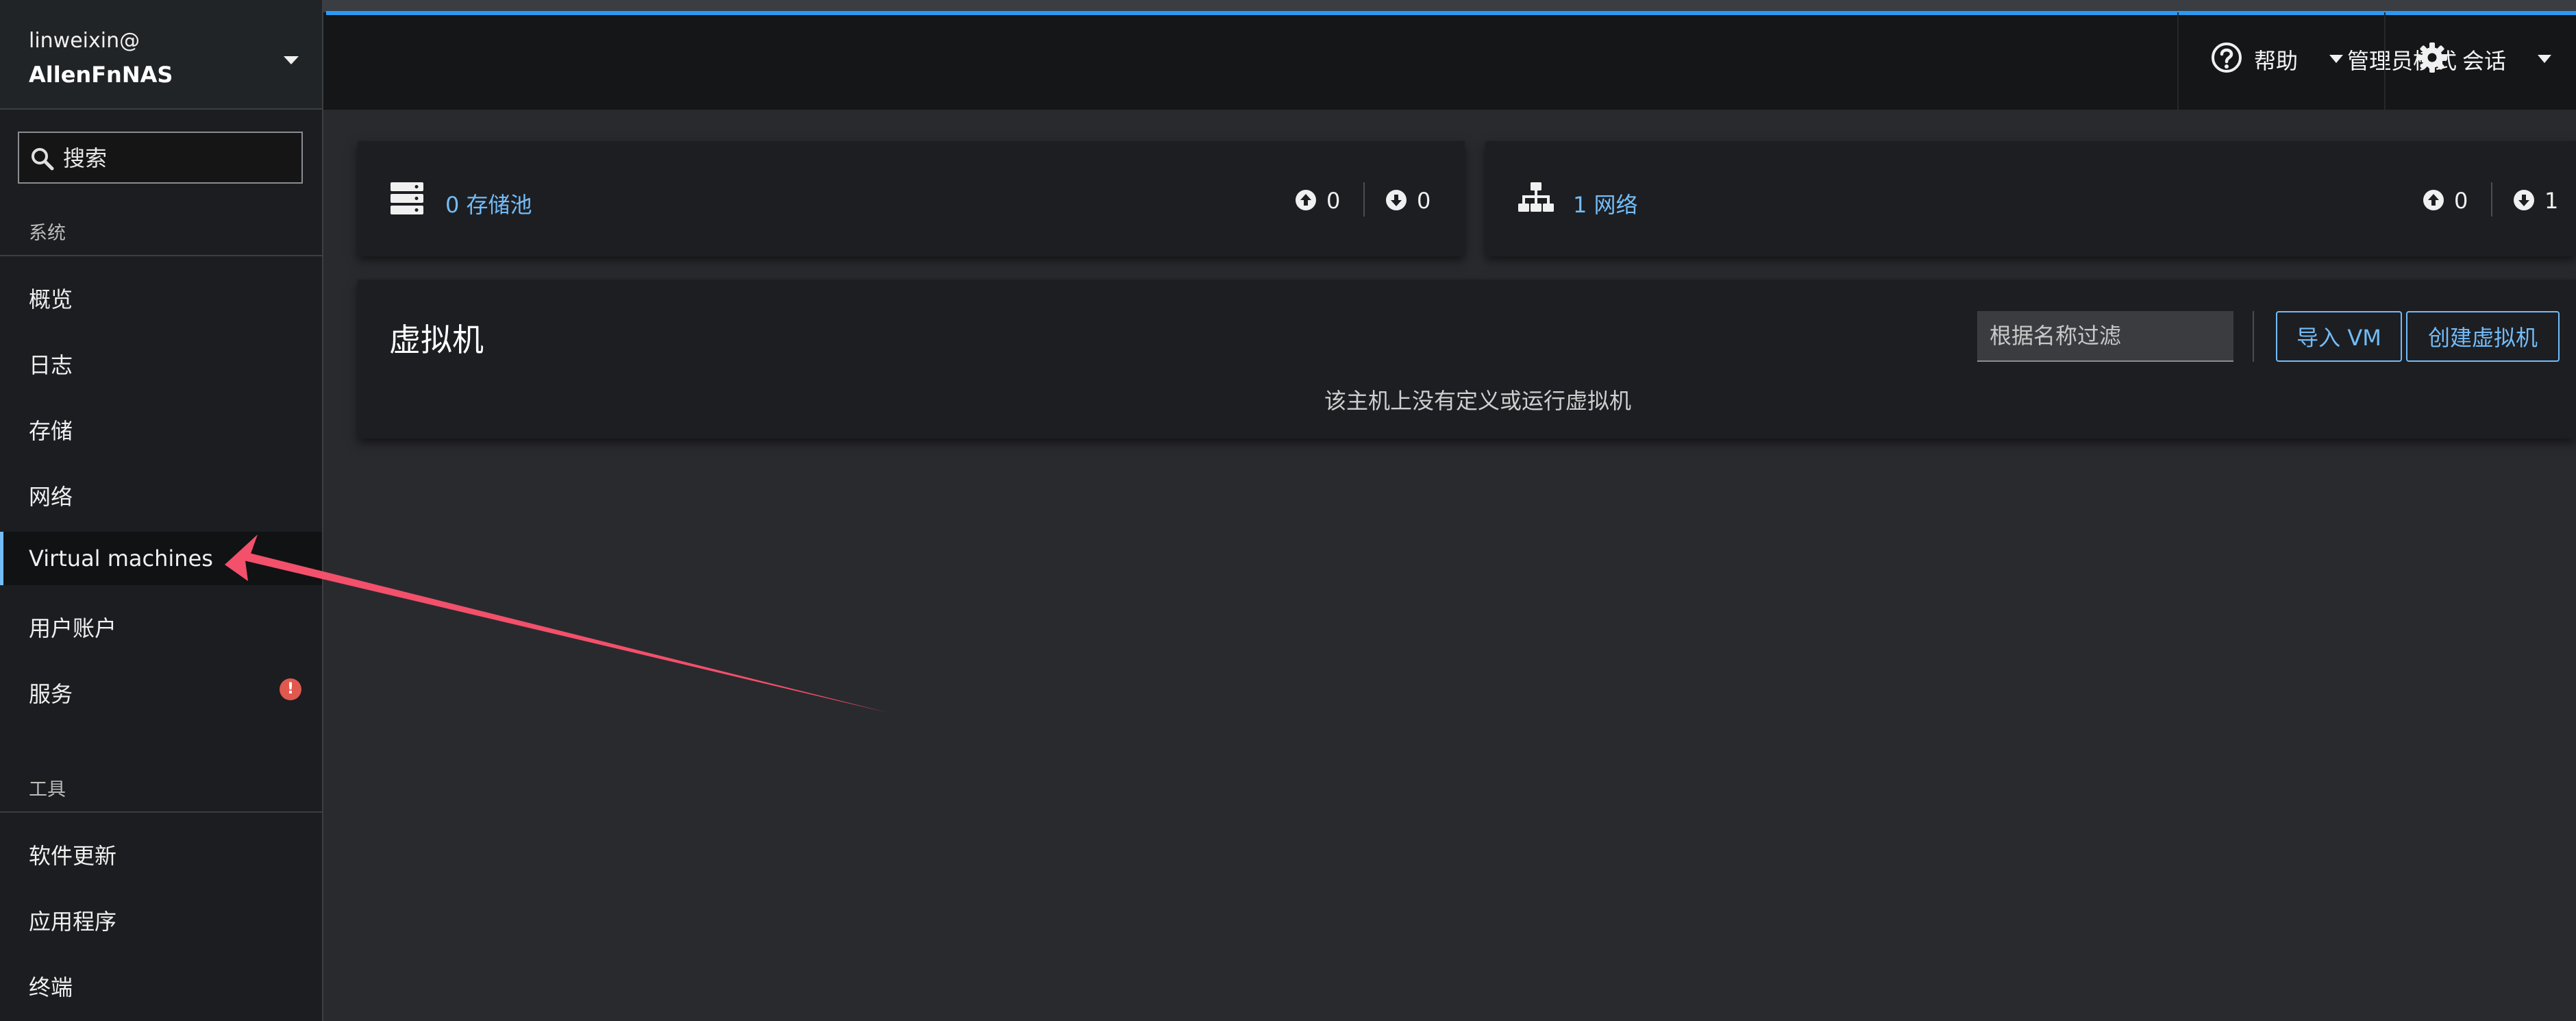  Describe the element at coordinates (566, 632) in the screenshot. I see `annotation-arrow-shaft` at that location.